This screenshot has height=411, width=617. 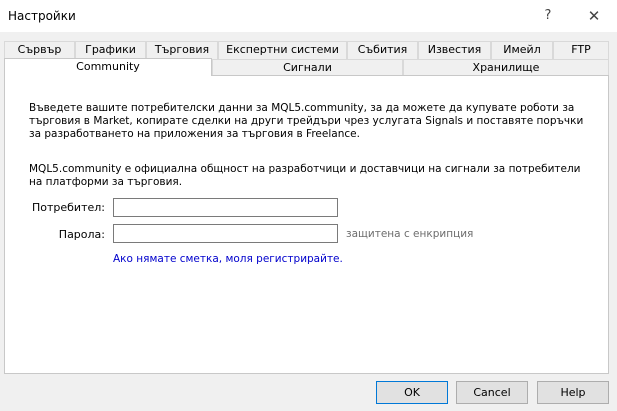 I want to click on help-icon: ?, so click(x=548, y=16).